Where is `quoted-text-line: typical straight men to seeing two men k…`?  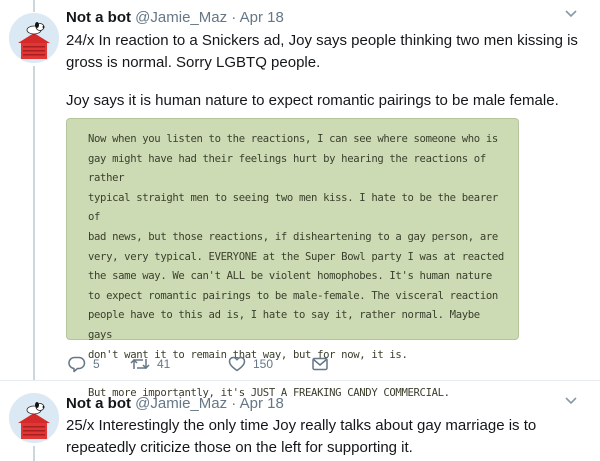
quoted-text-line: typical straight men to seeing two men k… is located at coordinates (293, 207).